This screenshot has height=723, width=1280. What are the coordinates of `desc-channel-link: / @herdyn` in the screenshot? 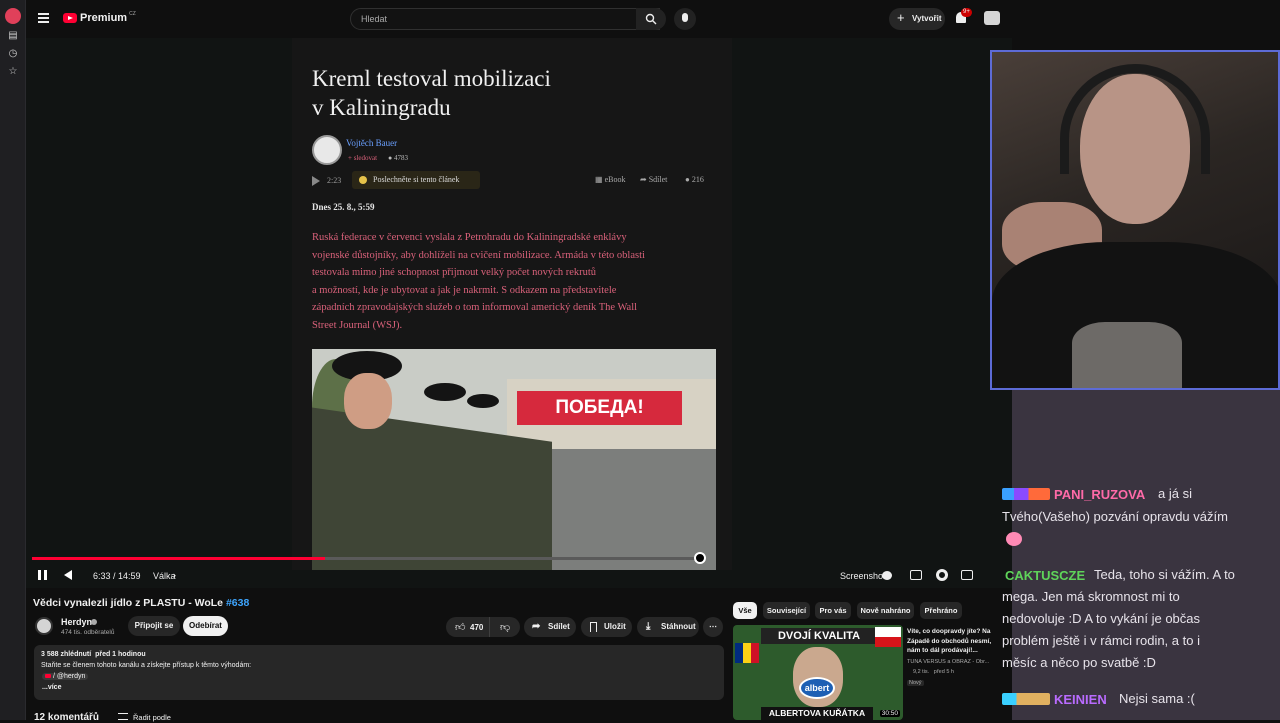 It's located at (65, 676).